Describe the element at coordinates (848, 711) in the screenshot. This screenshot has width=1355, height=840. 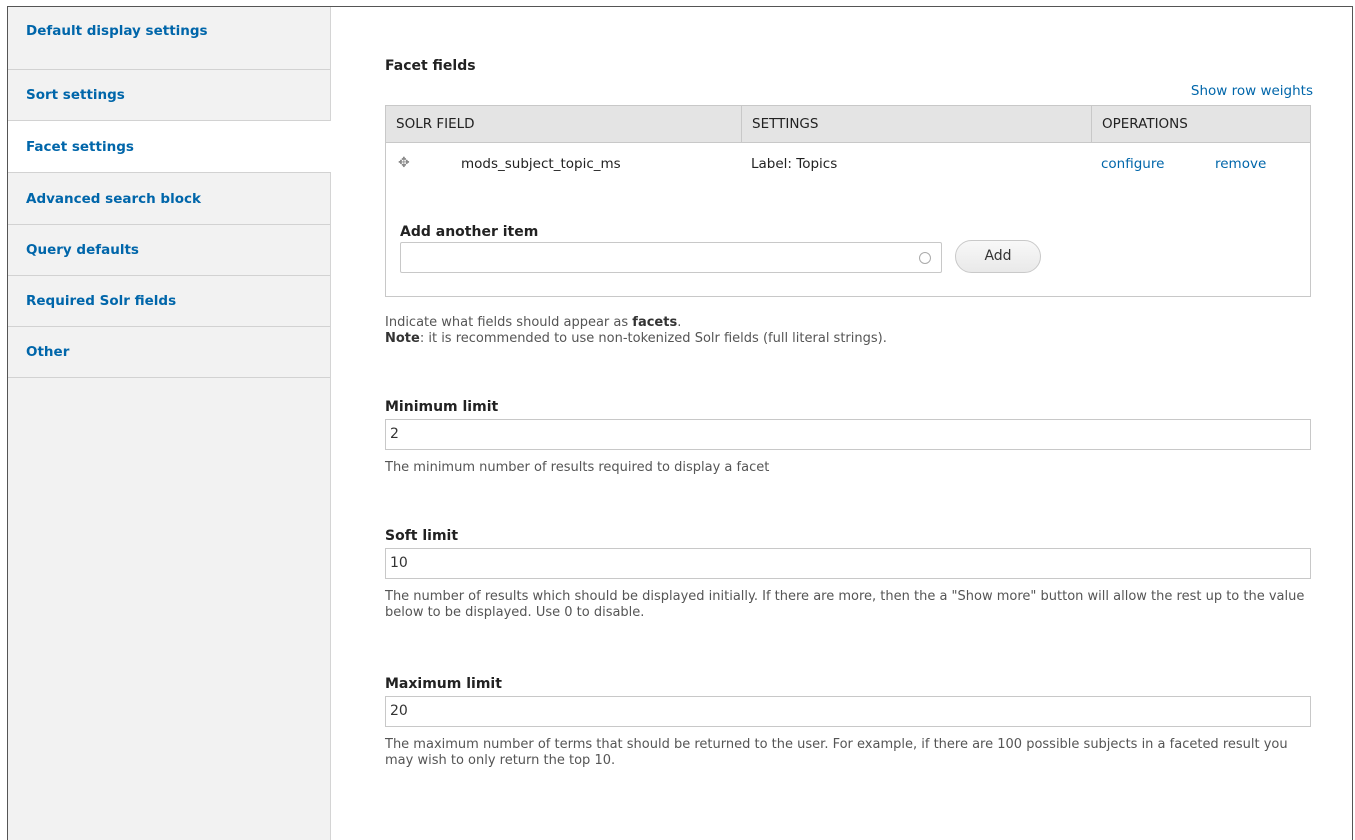
I see `maximum-limit-input: 20` at that location.